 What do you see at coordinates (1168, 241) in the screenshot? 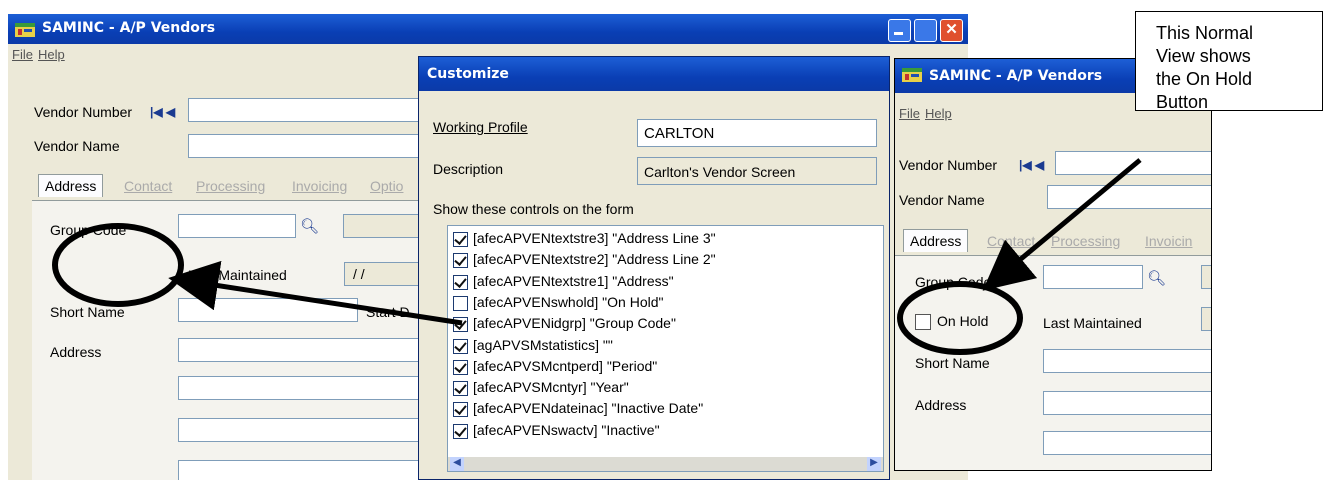
I see `tab-invoicing: Invoicin` at bounding box center [1168, 241].